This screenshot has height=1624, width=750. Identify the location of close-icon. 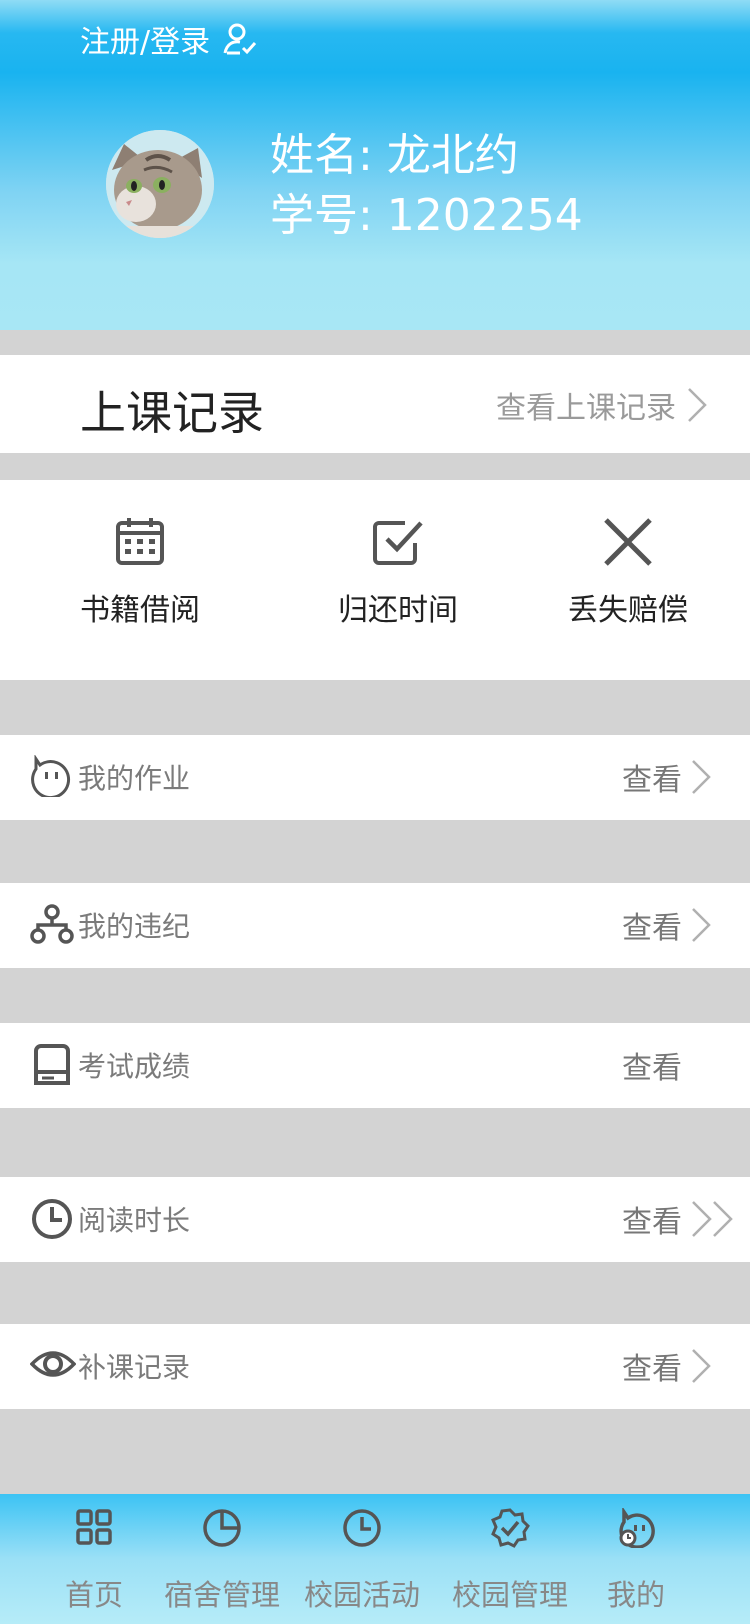
(628, 542).